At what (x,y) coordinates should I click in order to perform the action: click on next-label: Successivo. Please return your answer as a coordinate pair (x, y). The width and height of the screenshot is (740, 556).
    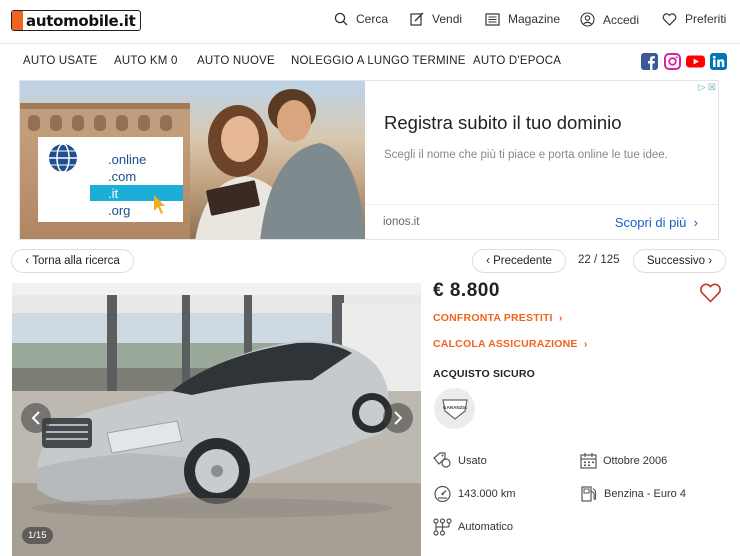
    Looking at the image, I should click on (676, 261).